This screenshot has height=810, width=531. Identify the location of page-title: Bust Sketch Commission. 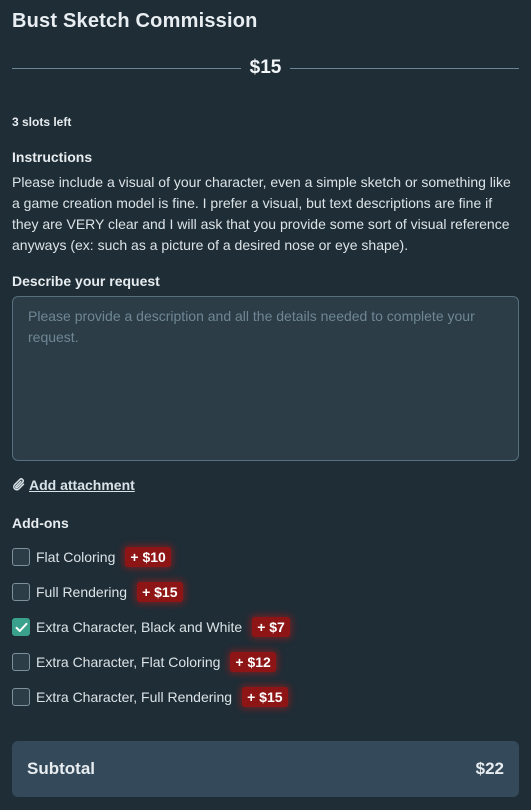
(135, 21).